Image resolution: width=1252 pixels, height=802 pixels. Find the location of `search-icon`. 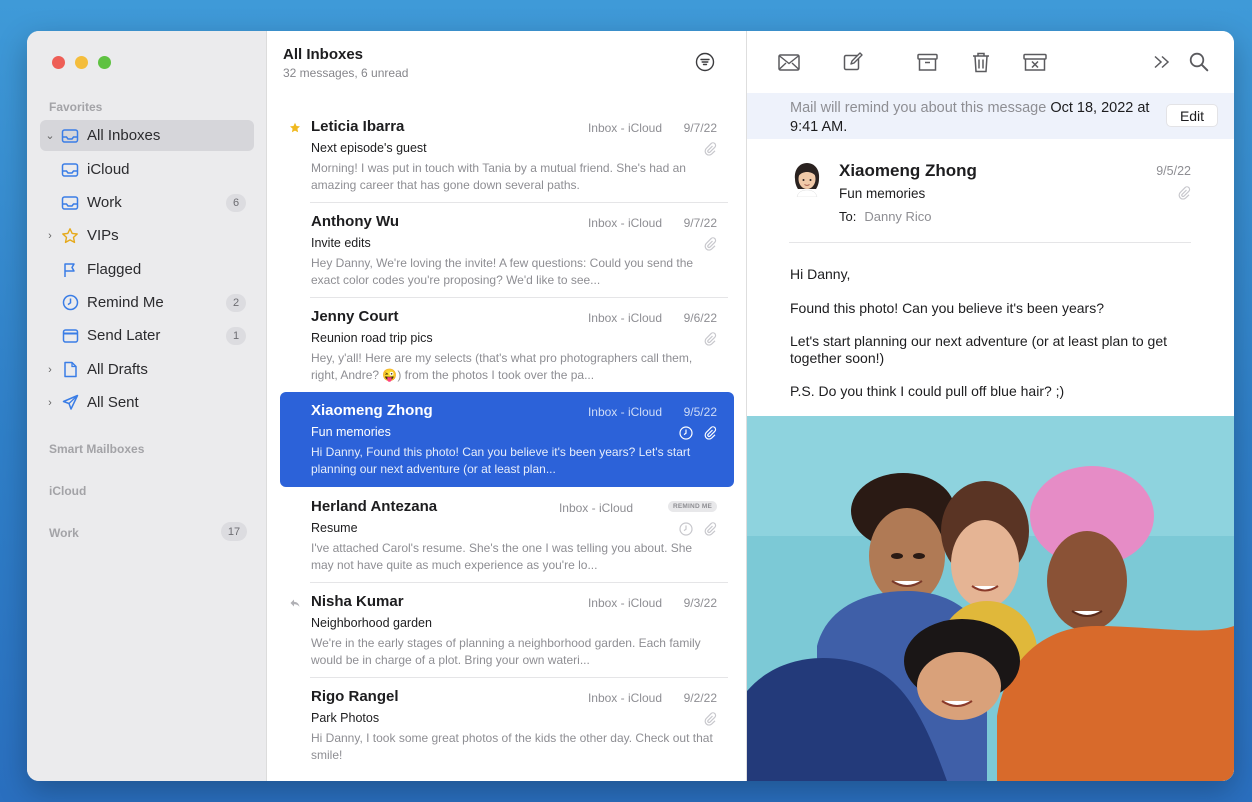

search-icon is located at coordinates (1199, 62).